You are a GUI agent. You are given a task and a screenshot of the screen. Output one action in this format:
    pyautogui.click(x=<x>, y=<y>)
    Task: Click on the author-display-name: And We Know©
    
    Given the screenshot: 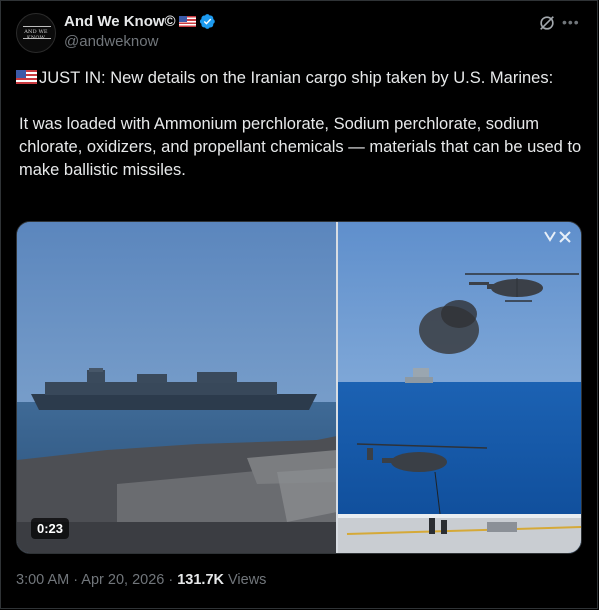 What is the action you would take?
    pyautogui.click(x=120, y=21)
    